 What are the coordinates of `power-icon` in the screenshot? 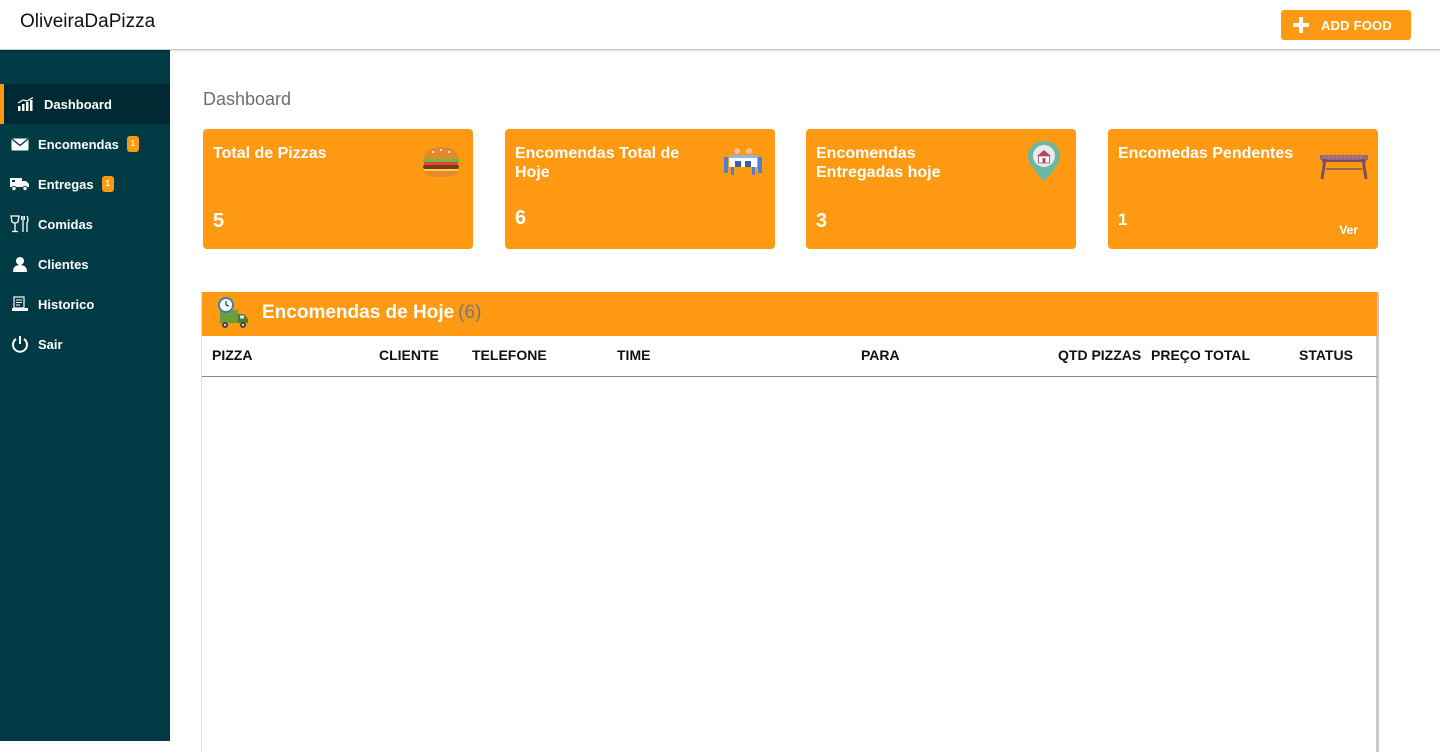 It's located at (20, 344).